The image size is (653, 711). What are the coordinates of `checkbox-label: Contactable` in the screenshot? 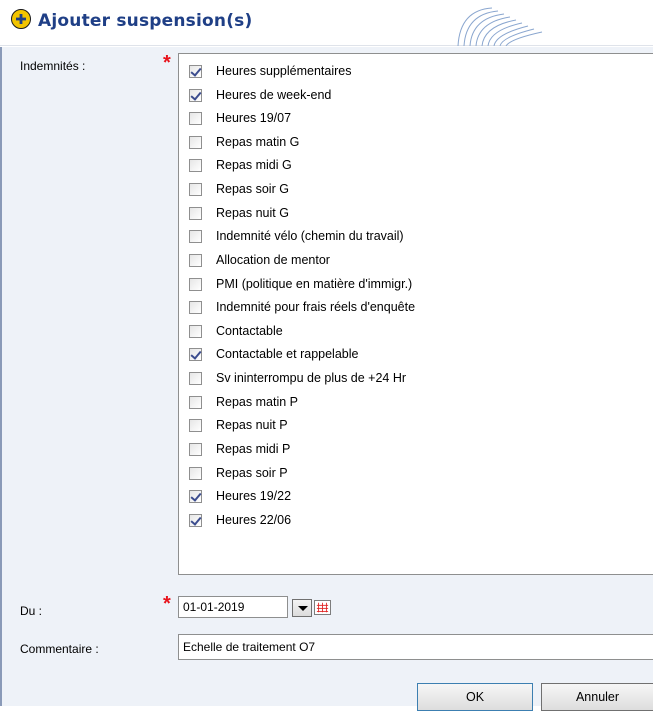 It's located at (249, 331).